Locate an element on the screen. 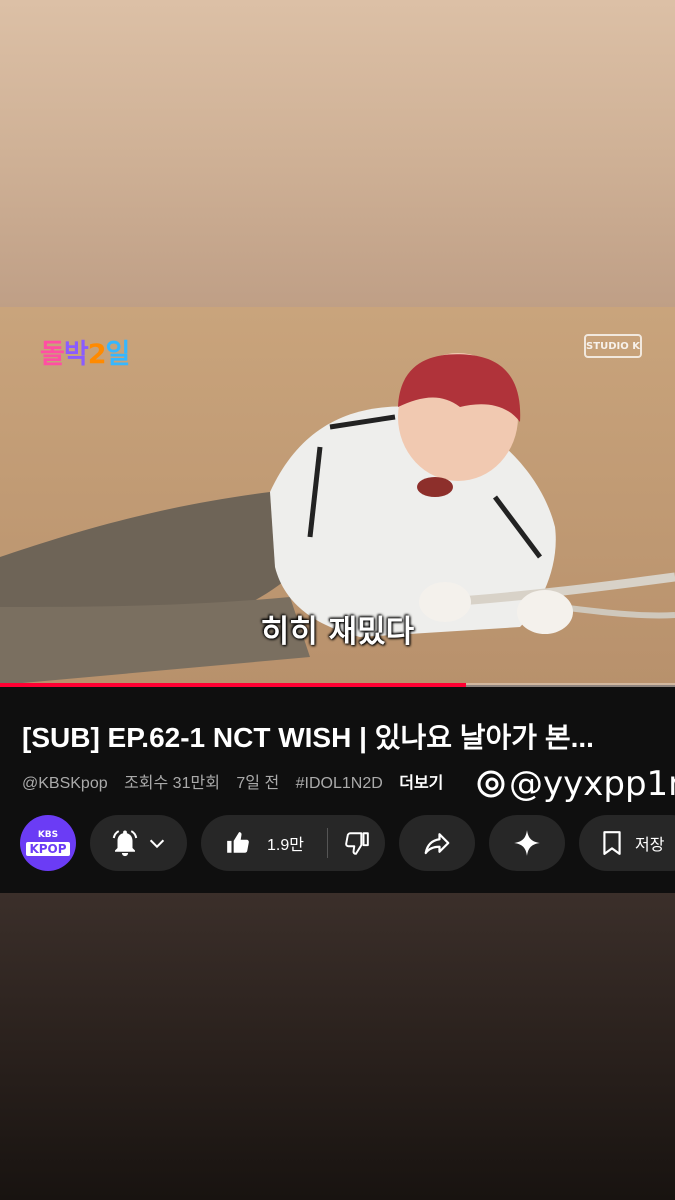  share-icon is located at coordinates (437, 844).